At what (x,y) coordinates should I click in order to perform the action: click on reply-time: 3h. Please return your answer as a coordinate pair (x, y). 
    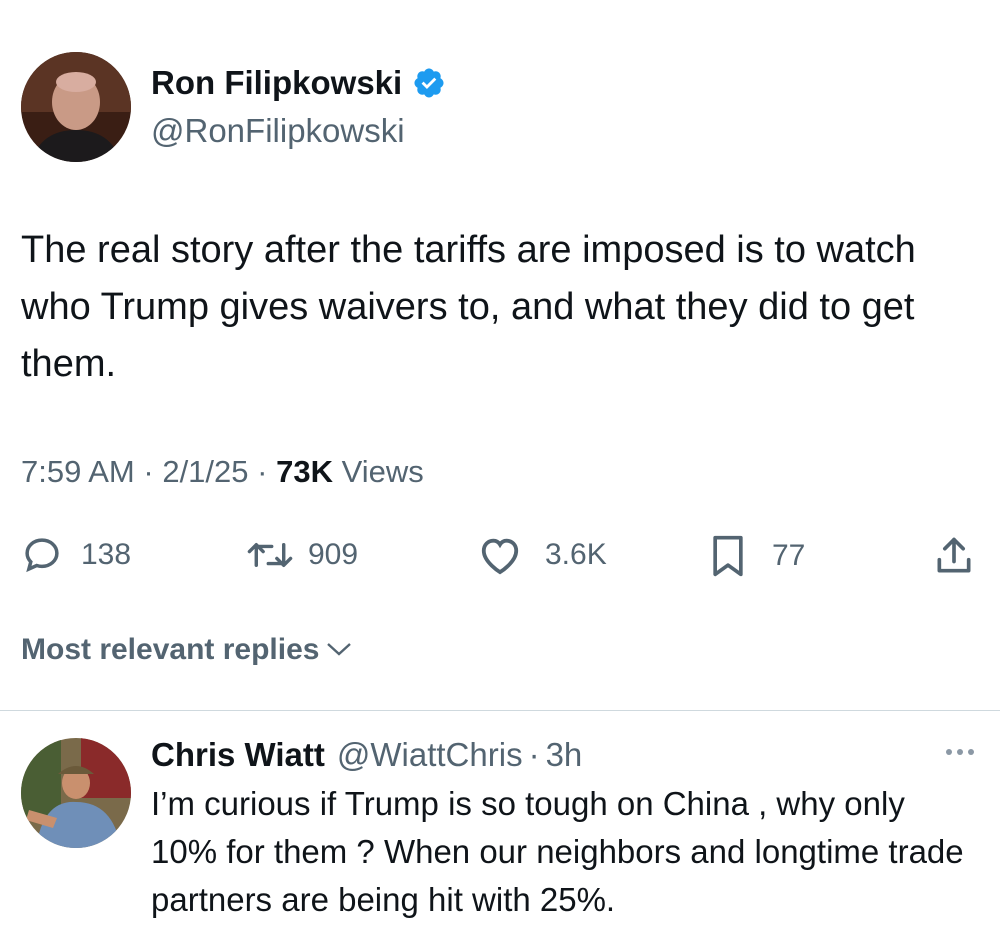
    Looking at the image, I should click on (564, 755).